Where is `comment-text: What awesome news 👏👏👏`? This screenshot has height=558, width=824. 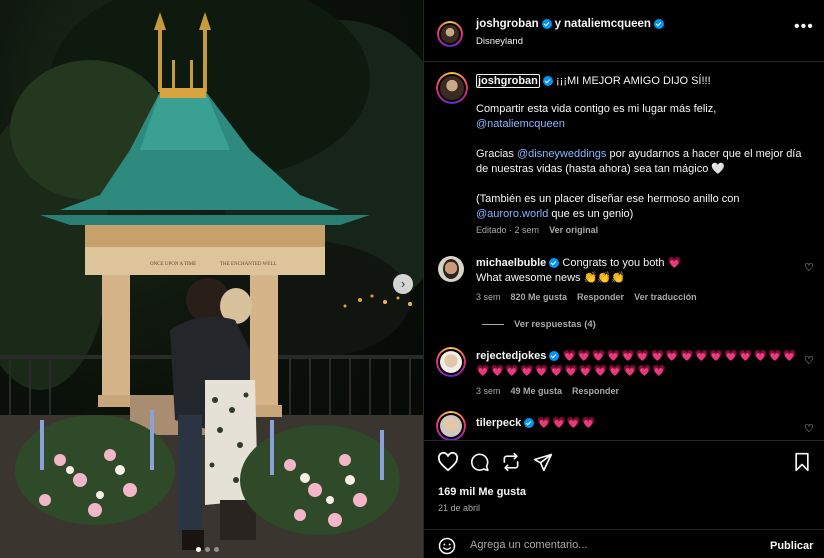 comment-text: What awesome news 👏👏👏 is located at coordinates (550, 278).